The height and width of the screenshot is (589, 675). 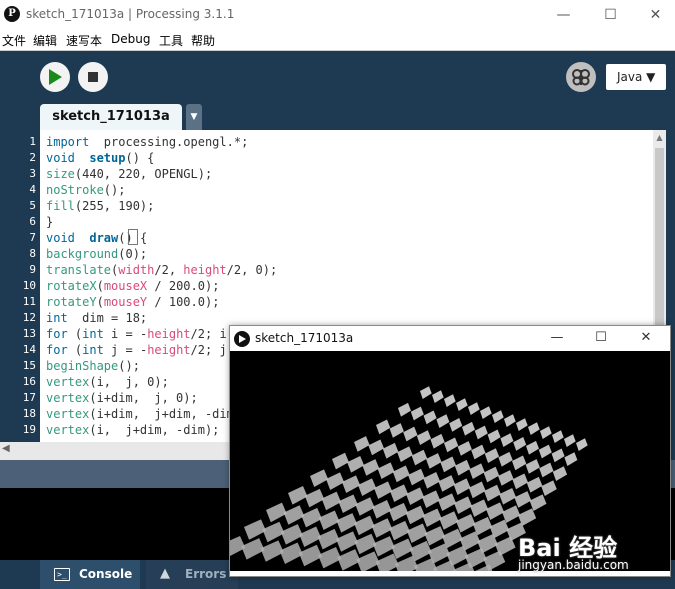 What do you see at coordinates (14, 40) in the screenshot?
I see `menu-file: 文件` at bounding box center [14, 40].